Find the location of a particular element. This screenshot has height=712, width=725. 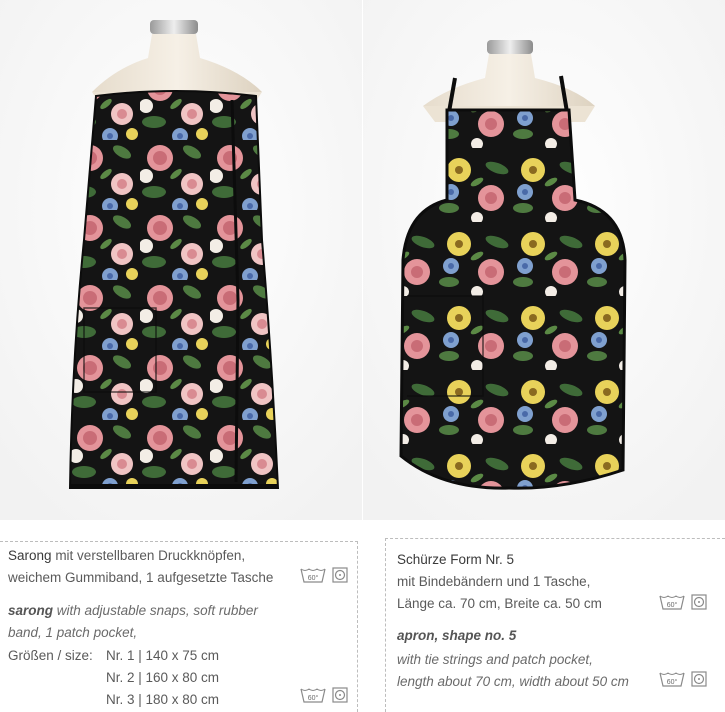

sarong-care-icons-2: 60° is located at coordinates (324, 695).